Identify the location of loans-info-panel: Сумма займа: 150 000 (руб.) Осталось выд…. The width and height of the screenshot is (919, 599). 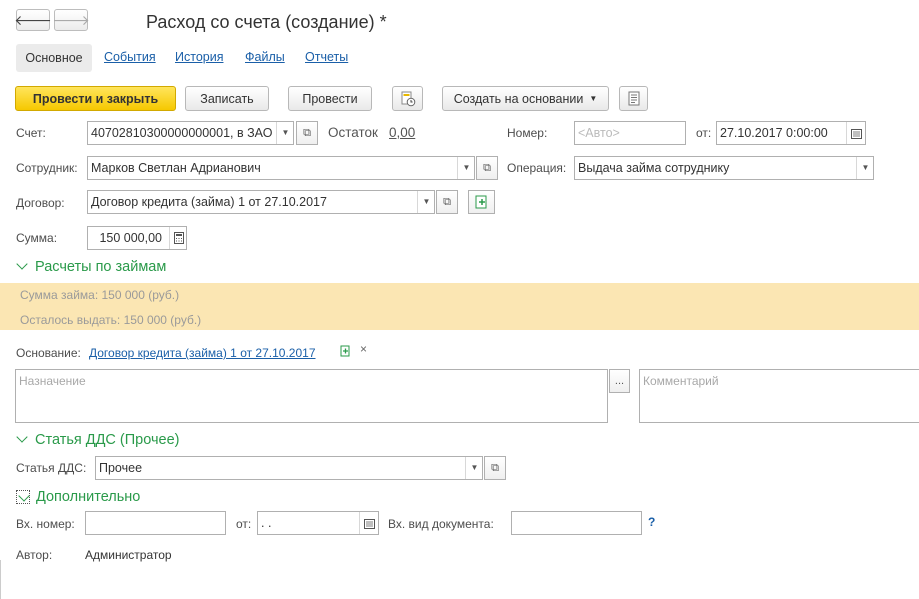
(459, 306).